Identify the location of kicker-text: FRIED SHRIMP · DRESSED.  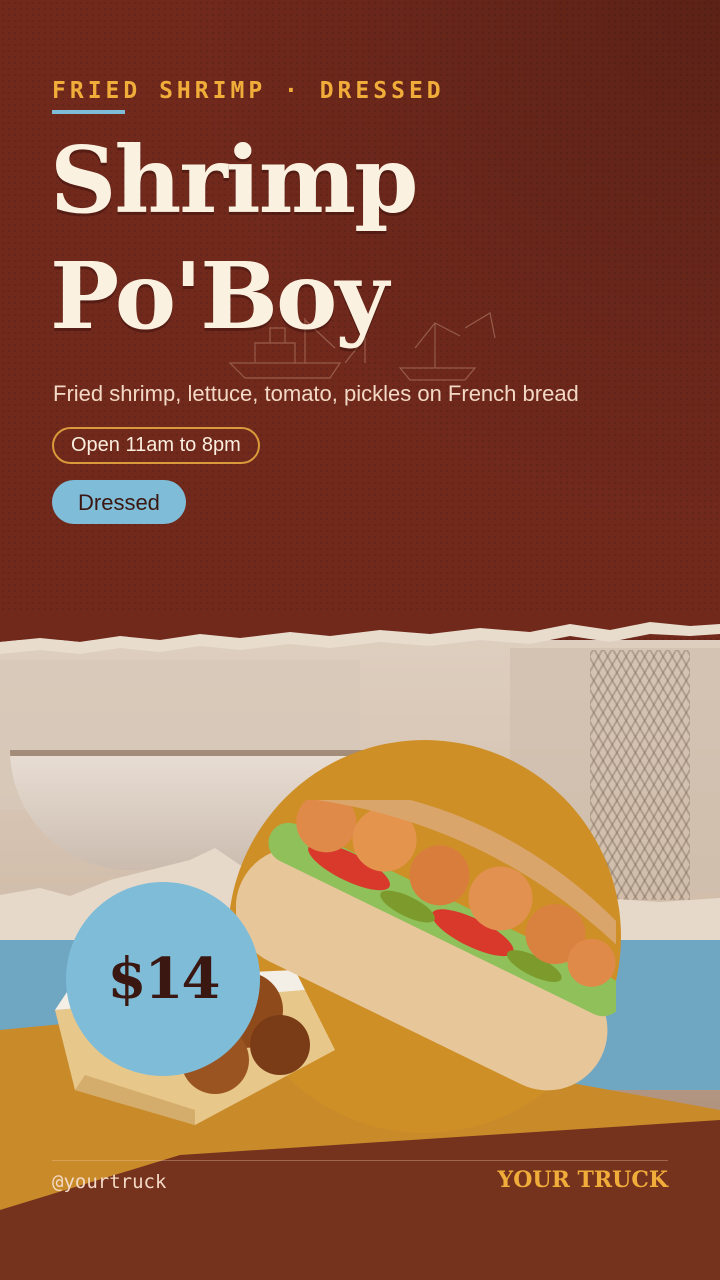
(248, 91).